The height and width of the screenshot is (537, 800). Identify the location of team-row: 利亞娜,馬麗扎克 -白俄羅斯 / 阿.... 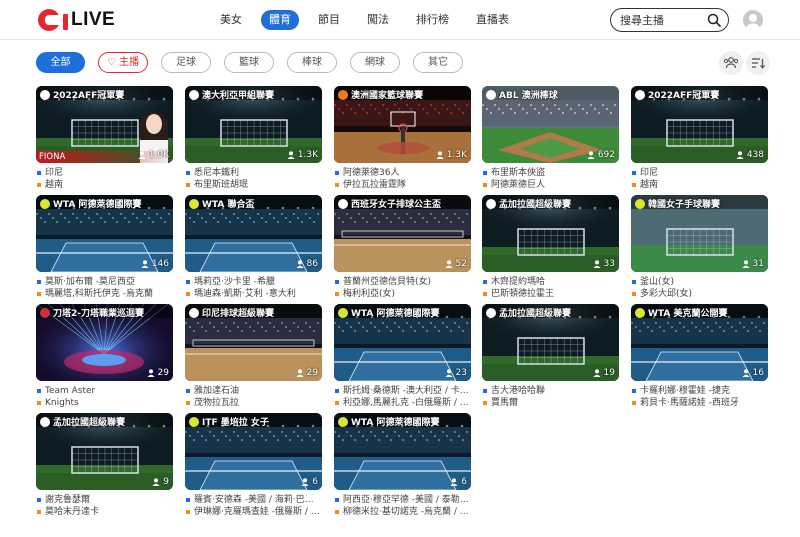
(403, 403).